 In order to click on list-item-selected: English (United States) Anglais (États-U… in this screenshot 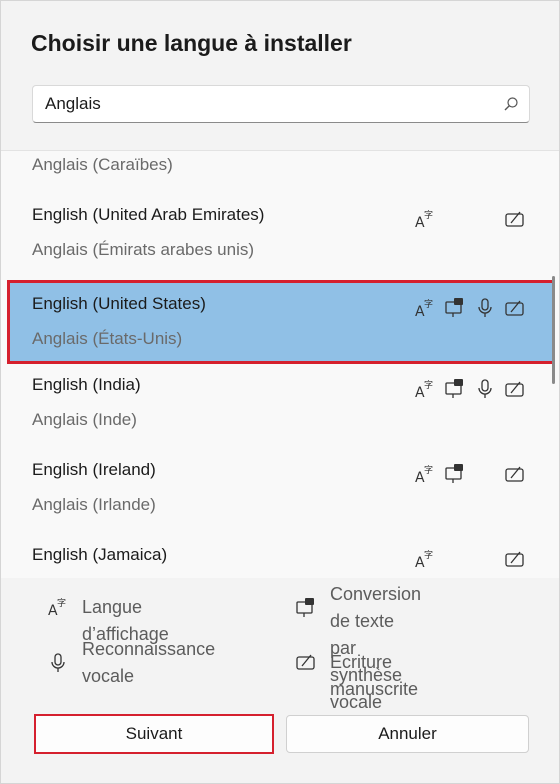, I will do `click(281, 322)`.